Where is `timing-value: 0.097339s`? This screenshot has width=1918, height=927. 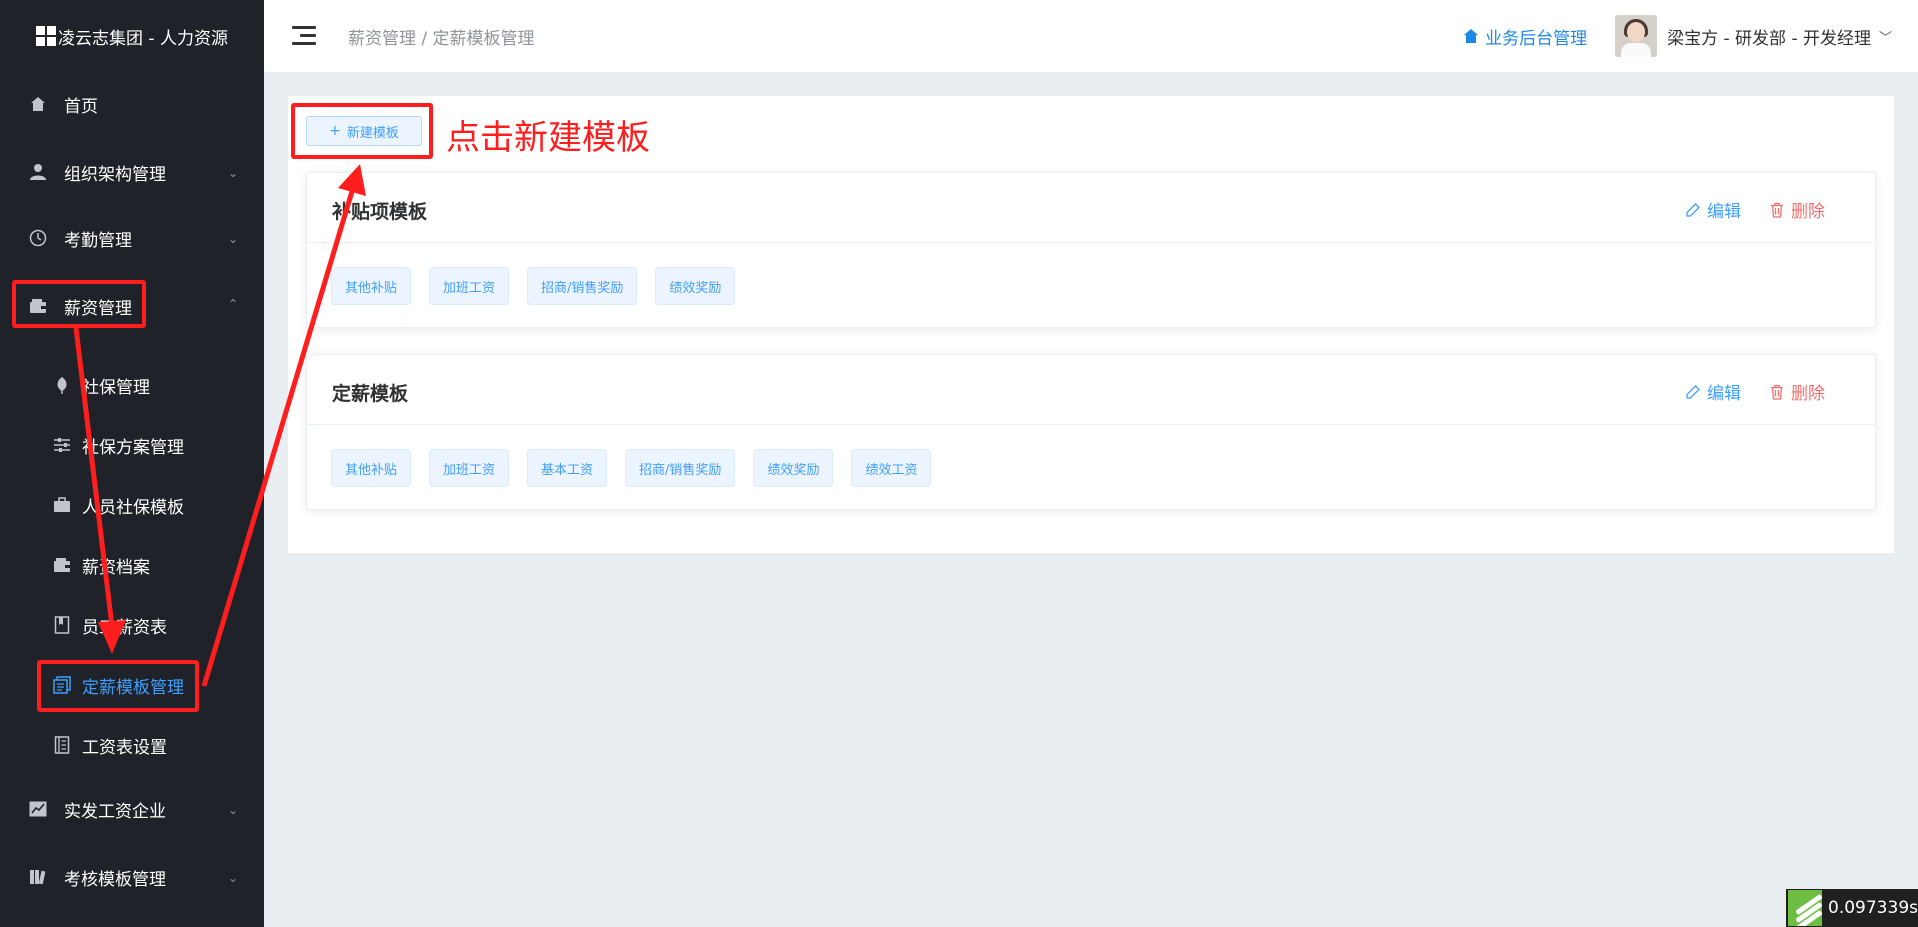 timing-value: 0.097339s is located at coordinates (1873, 908).